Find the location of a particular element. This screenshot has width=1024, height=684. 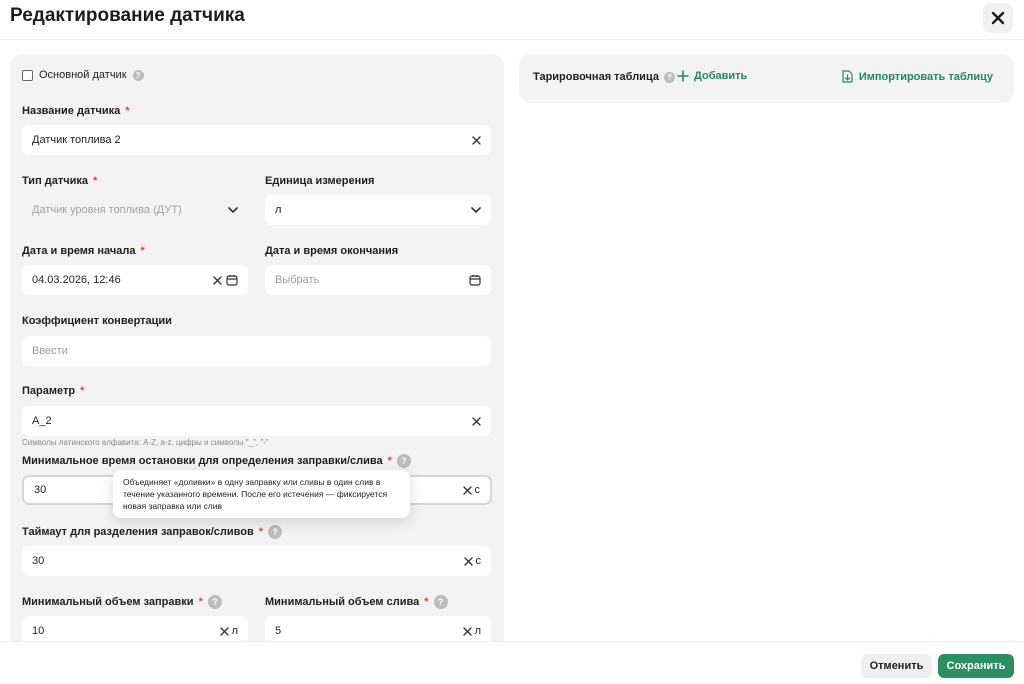

sensor-type-select: Датчик уровня топлива (ДУТ) is located at coordinates (135, 210).